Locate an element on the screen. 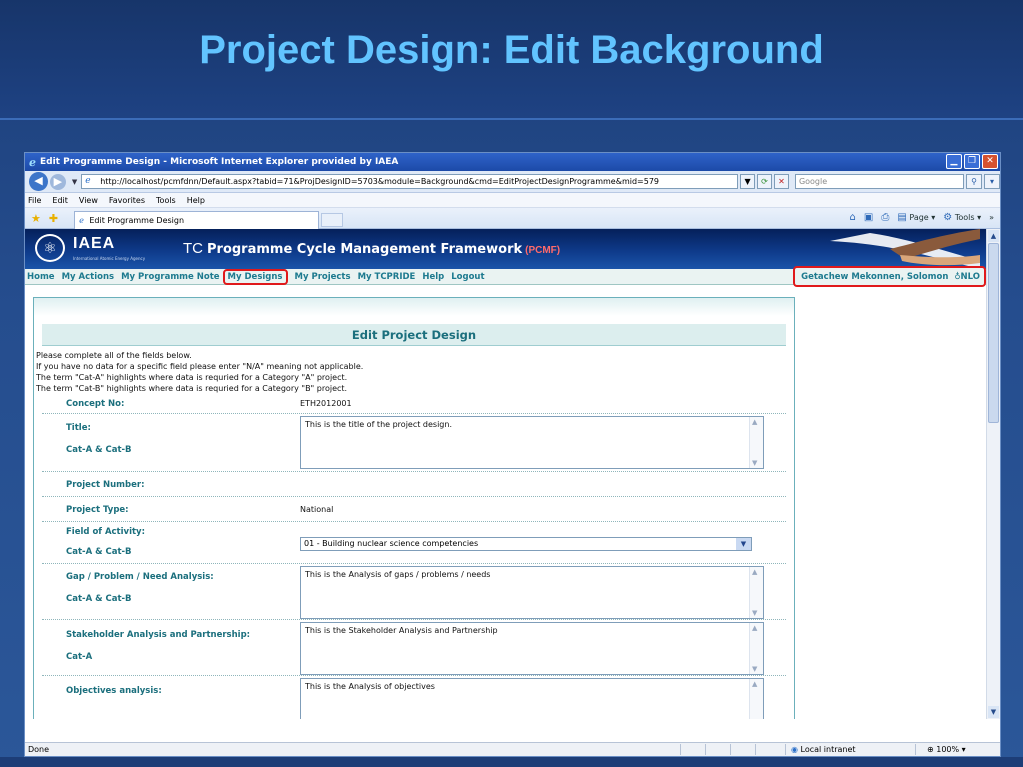  history-dropdown-icon: ▼ is located at coordinates (74, 182).